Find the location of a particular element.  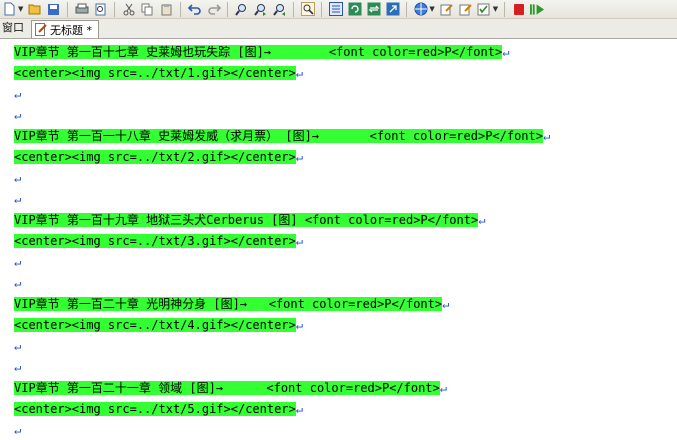

web-dropdown-icon: ▼ is located at coordinates (431, 9).